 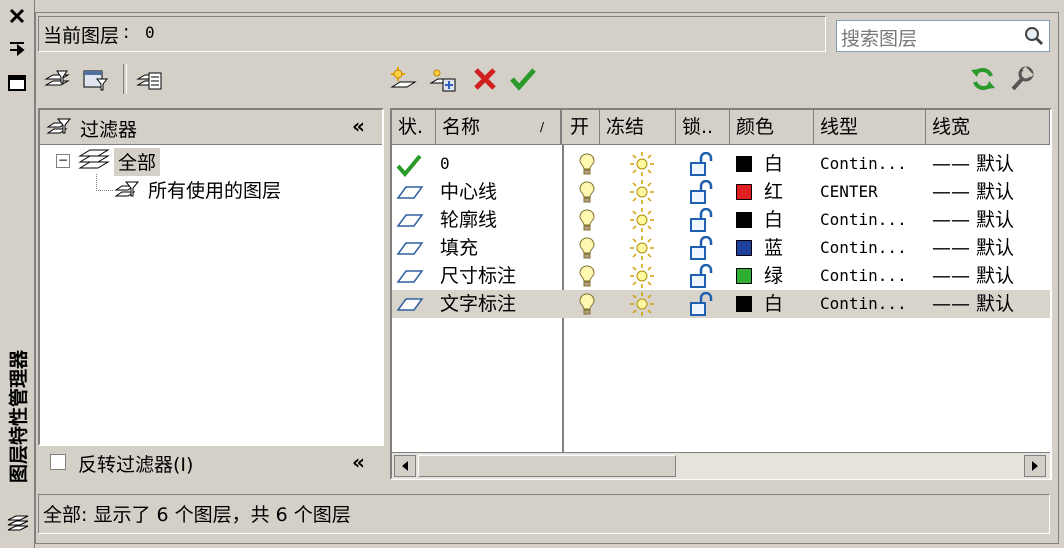 What do you see at coordinates (17, 50) in the screenshot?
I see `auto-hide-icon` at bounding box center [17, 50].